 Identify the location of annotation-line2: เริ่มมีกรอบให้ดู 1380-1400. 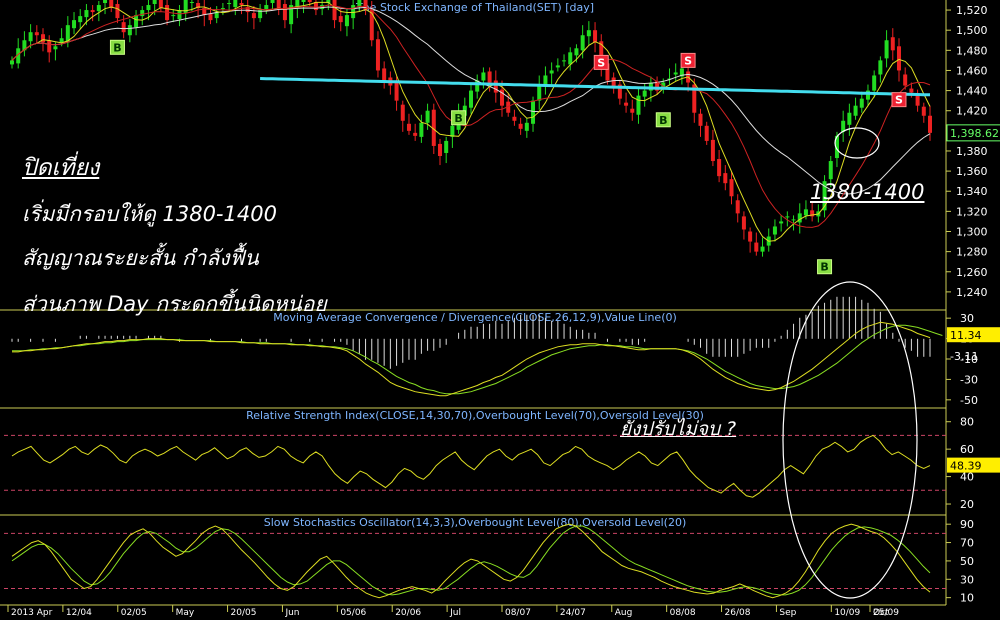
(149, 214).